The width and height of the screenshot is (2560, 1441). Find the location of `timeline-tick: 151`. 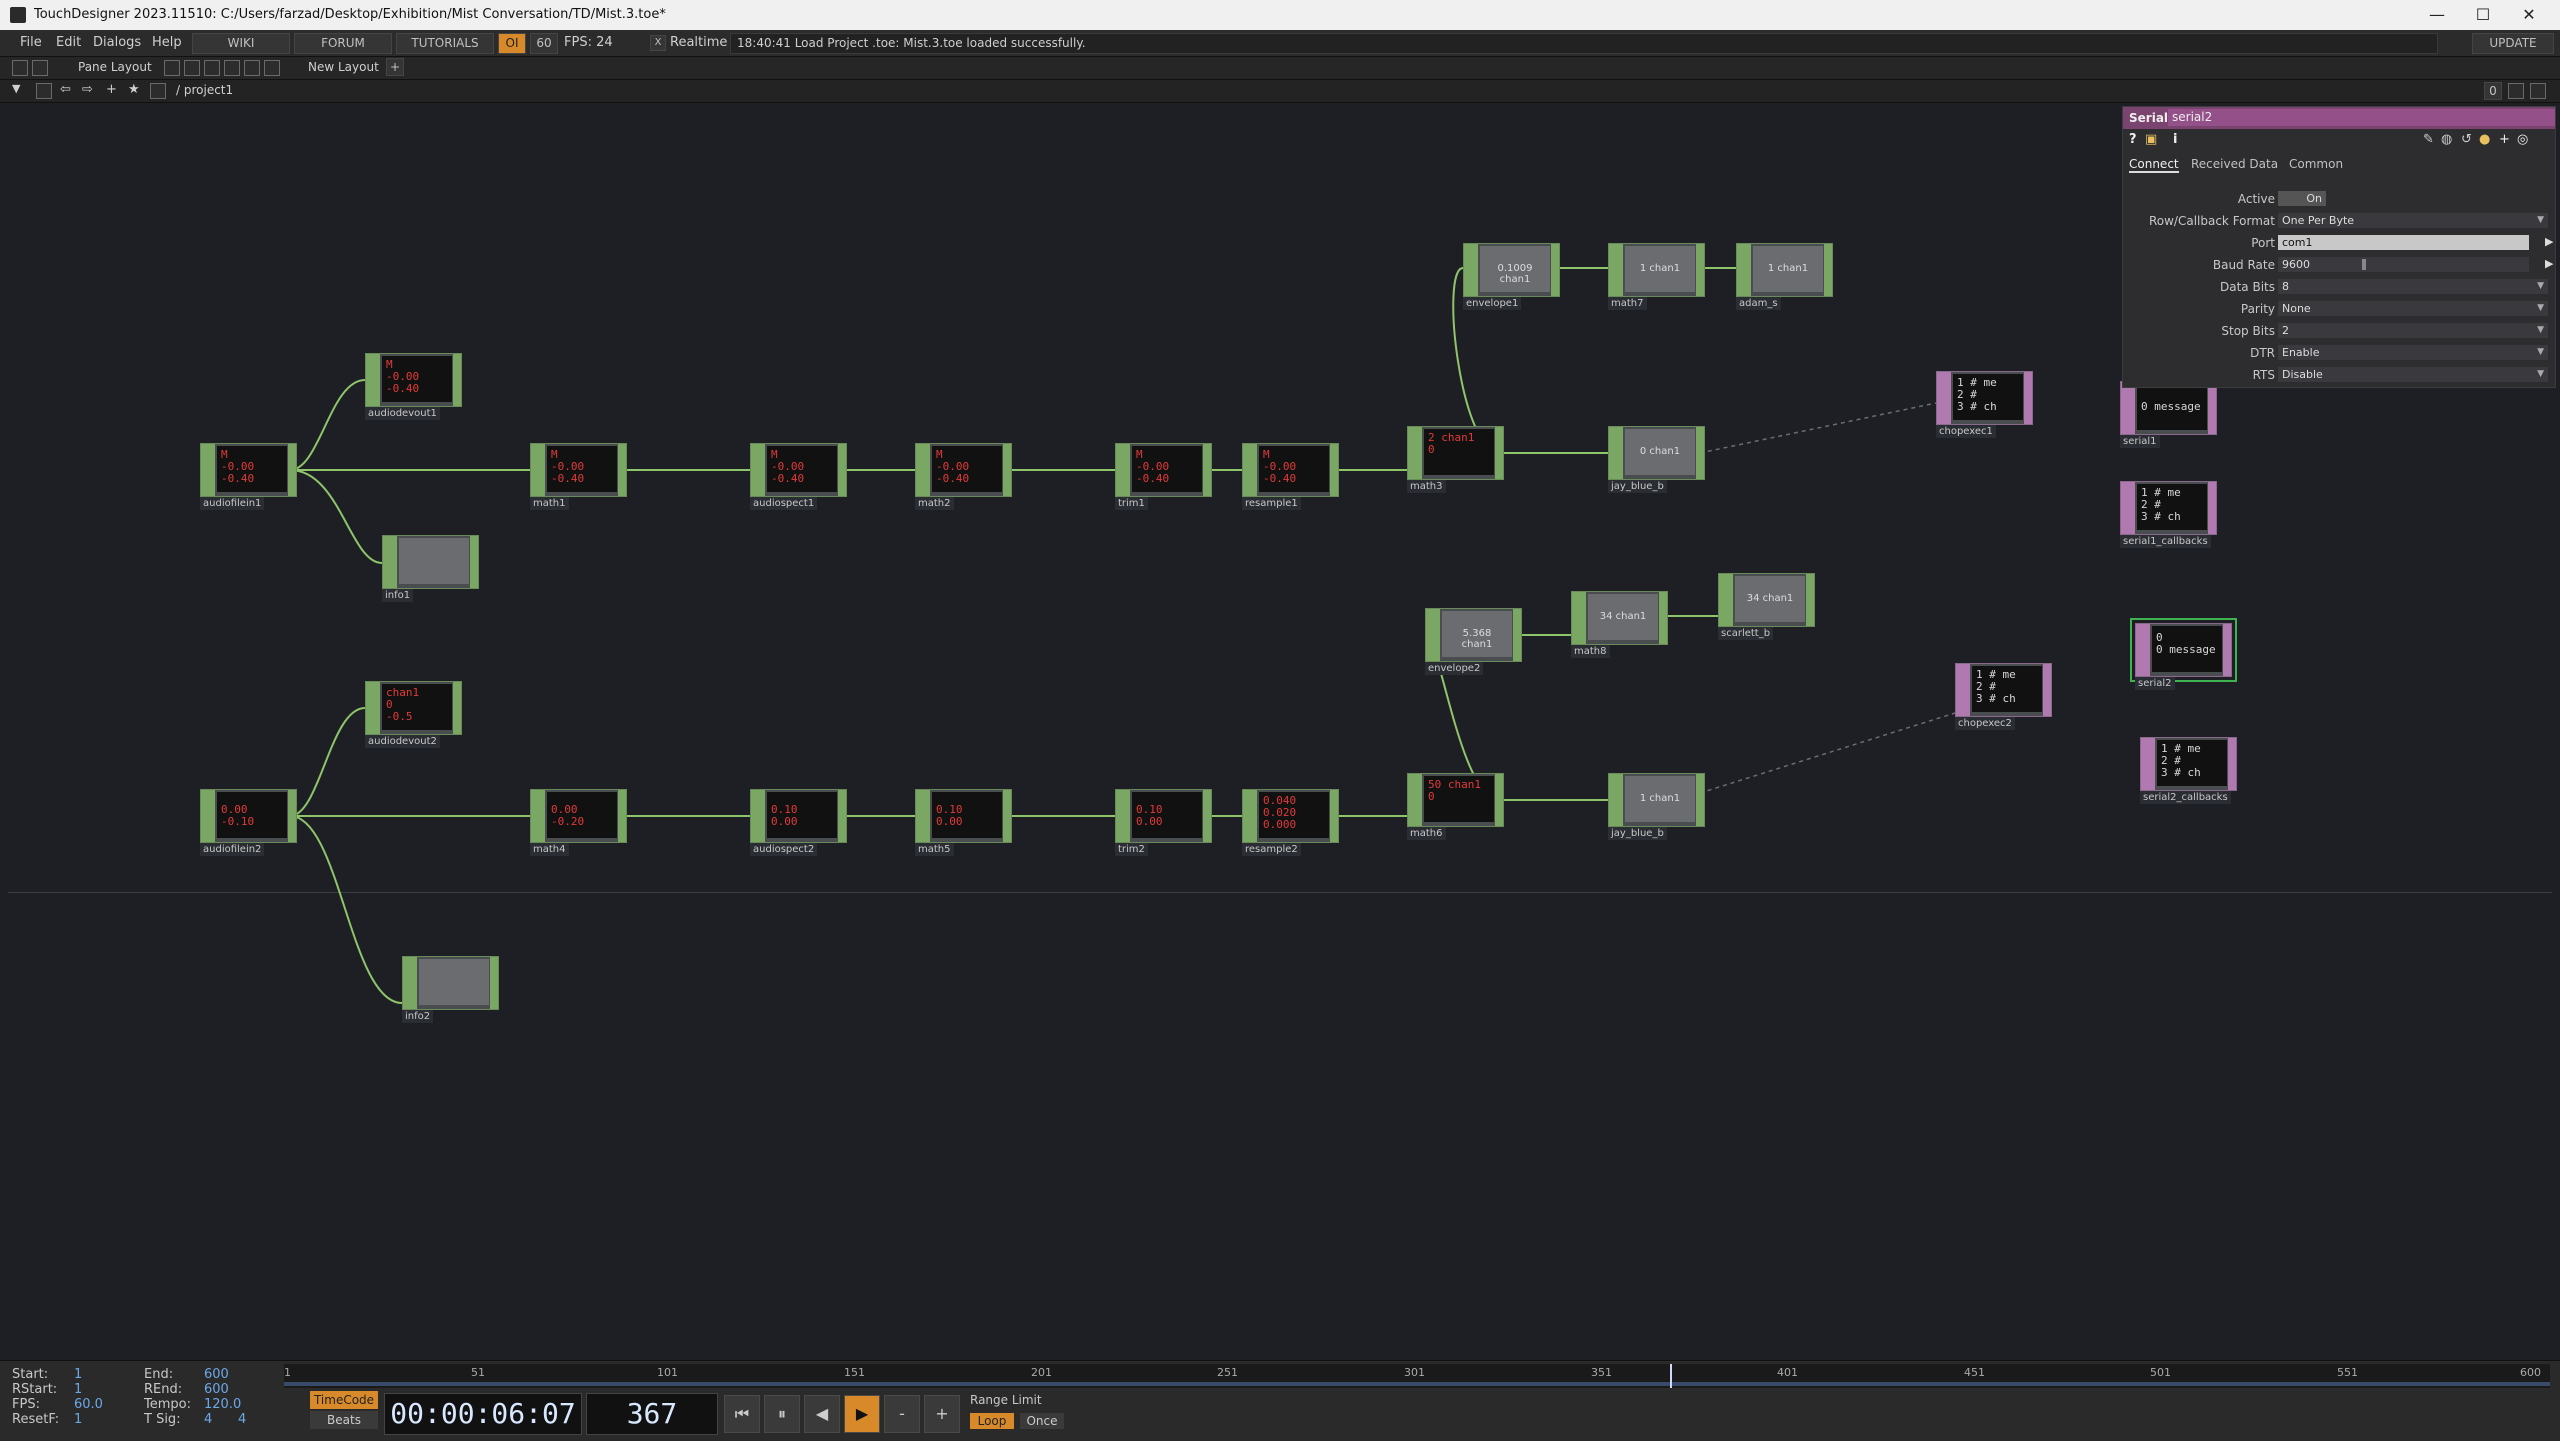

timeline-tick: 151 is located at coordinates (854, 1372).